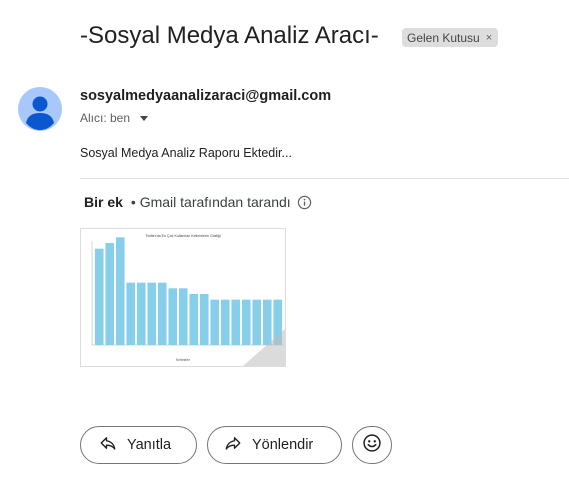 The image size is (569, 498). I want to click on attachment-count: Bir ek, so click(103, 202).